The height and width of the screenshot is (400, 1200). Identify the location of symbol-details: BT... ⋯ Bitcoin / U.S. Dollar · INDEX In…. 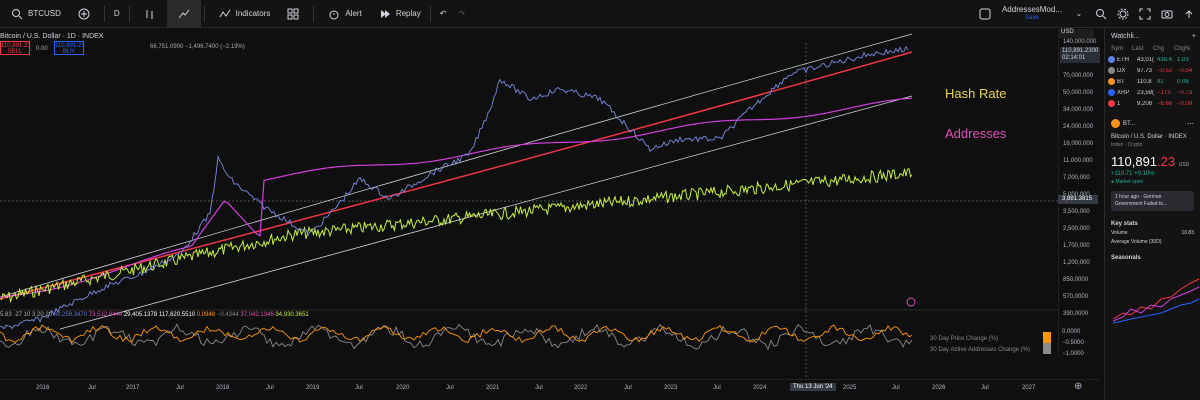
(1152, 220).